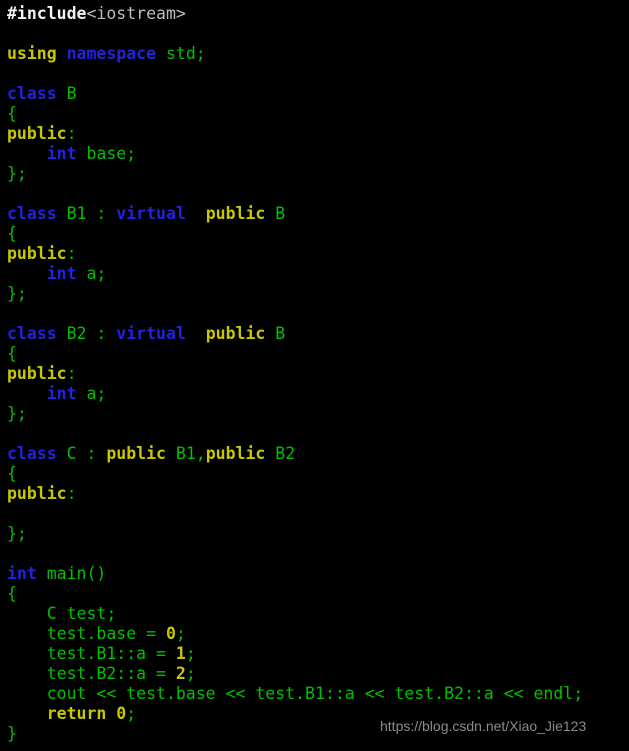  Describe the element at coordinates (12, 733) in the screenshot. I see `code-token: }` at that location.